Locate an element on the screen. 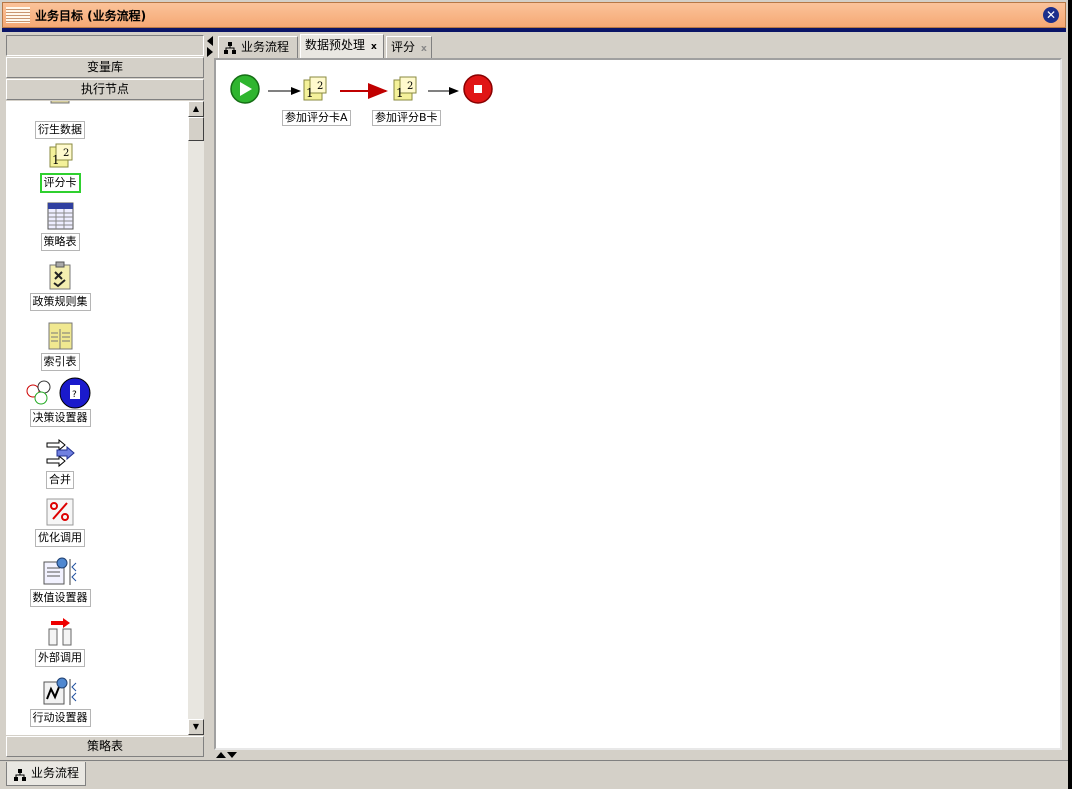 The image size is (1072, 789). tab-label: 业务流程 is located at coordinates (265, 47).